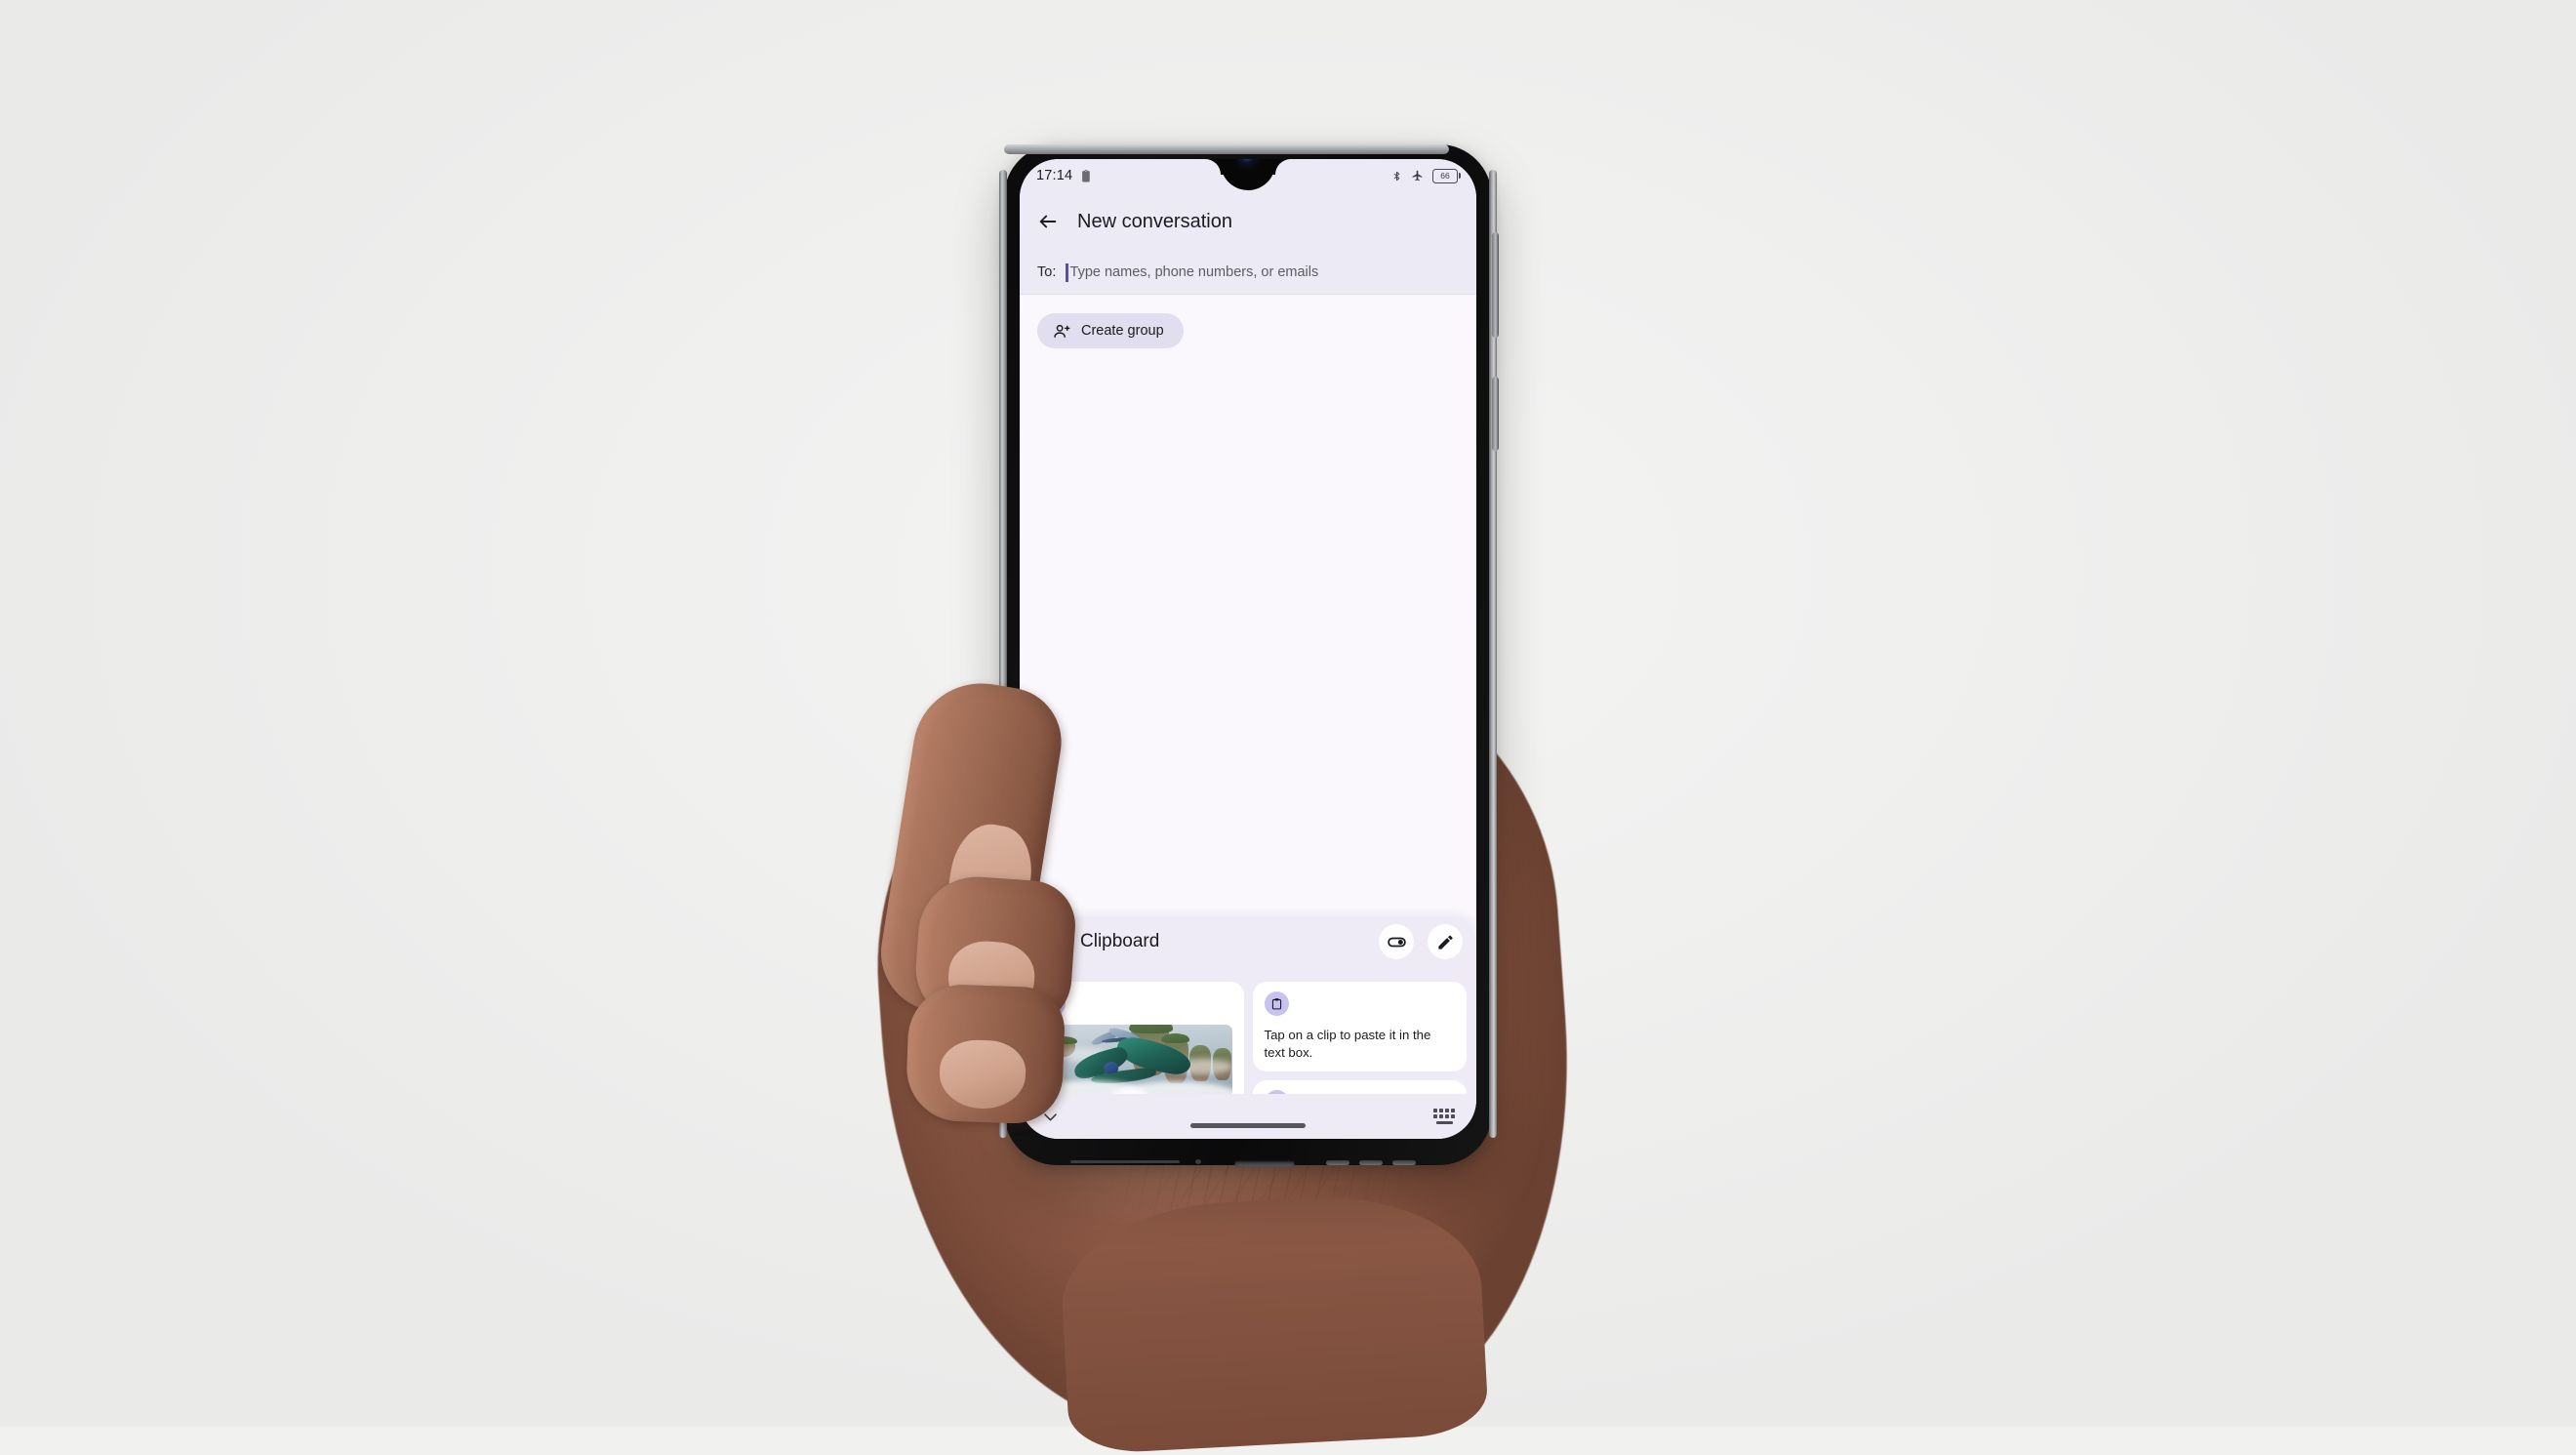 The width and height of the screenshot is (2576, 1455). I want to click on tips-column-left, so click(1136, 1038).